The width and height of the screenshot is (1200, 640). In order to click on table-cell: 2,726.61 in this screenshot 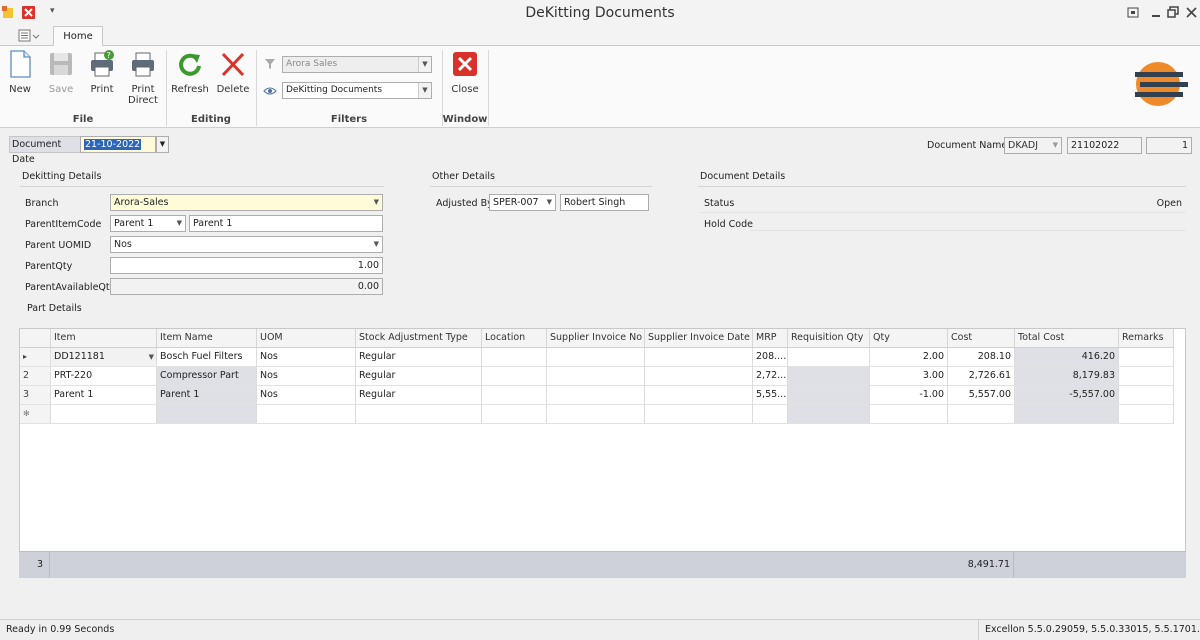, I will do `click(981, 376)`.